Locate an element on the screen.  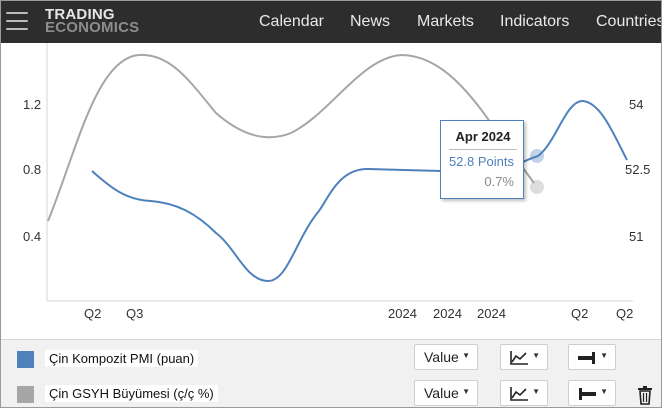
data-tooltip: Apr 2024 52.8 Points 0.7% is located at coordinates (482, 159).